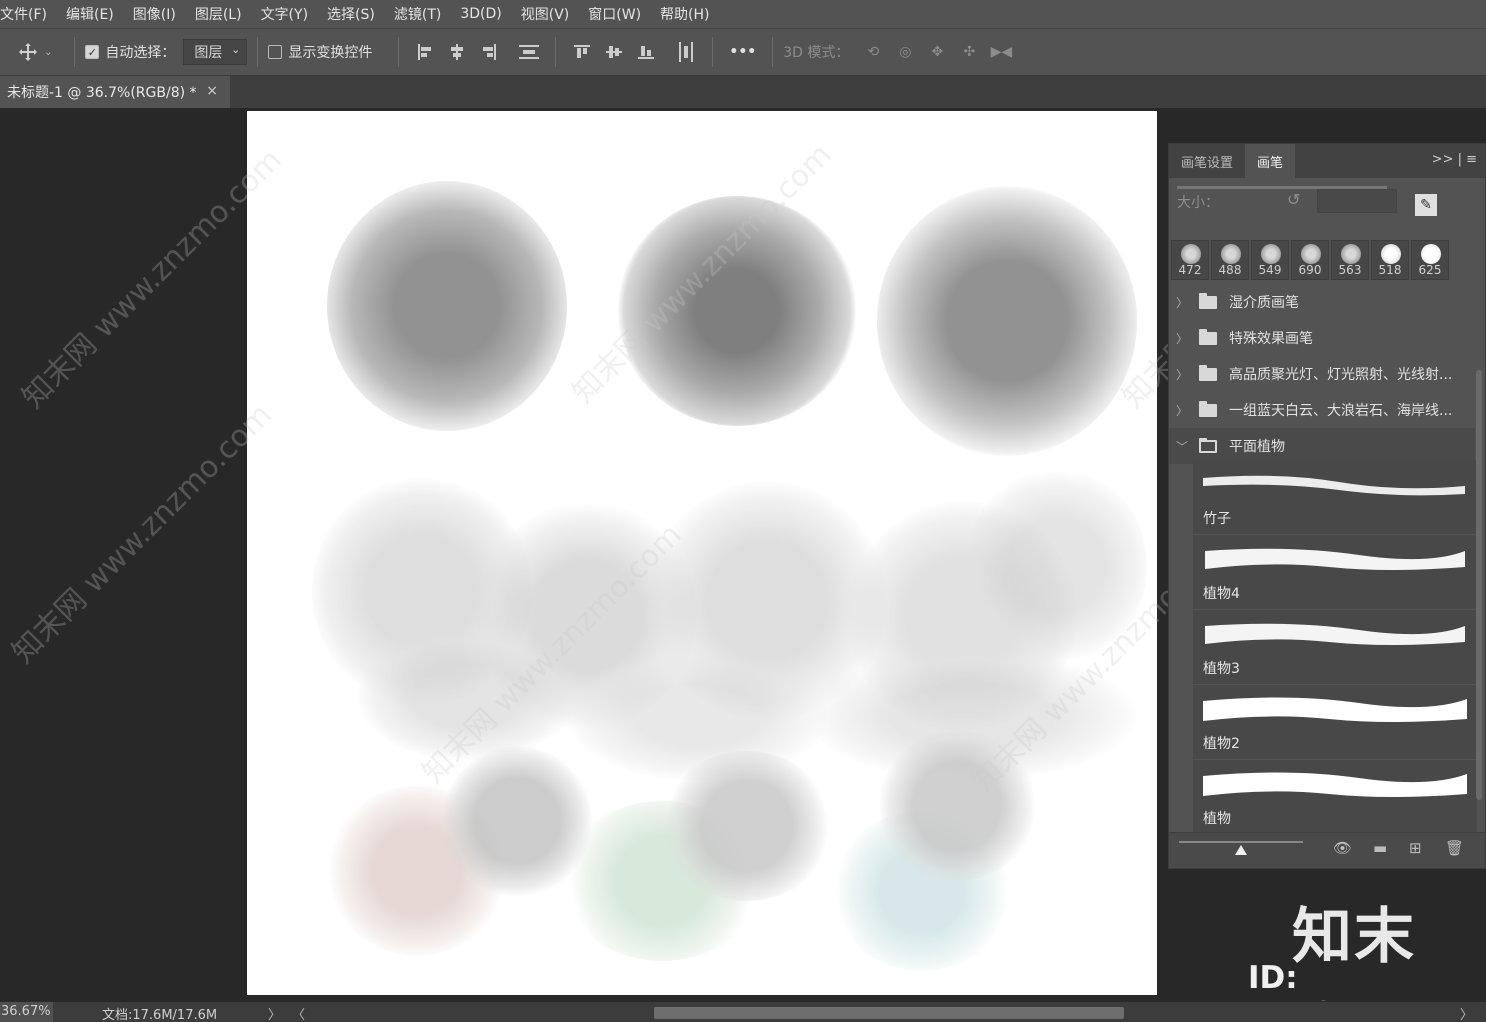  I want to click on open-folder-icon, so click(1208, 445).